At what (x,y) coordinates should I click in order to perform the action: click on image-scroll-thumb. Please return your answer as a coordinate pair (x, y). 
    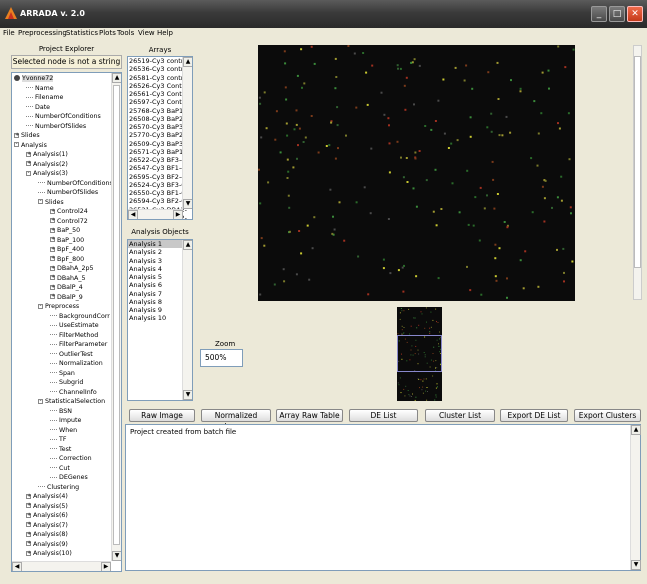
    Looking at the image, I should click on (637, 162).